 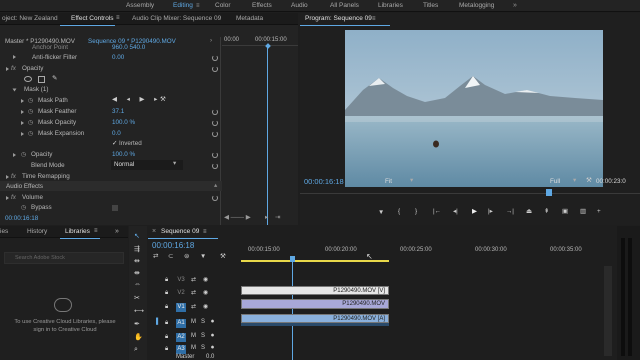 What do you see at coordinates (388, 181) in the screenshot?
I see `fit-select: Fit` at bounding box center [388, 181].